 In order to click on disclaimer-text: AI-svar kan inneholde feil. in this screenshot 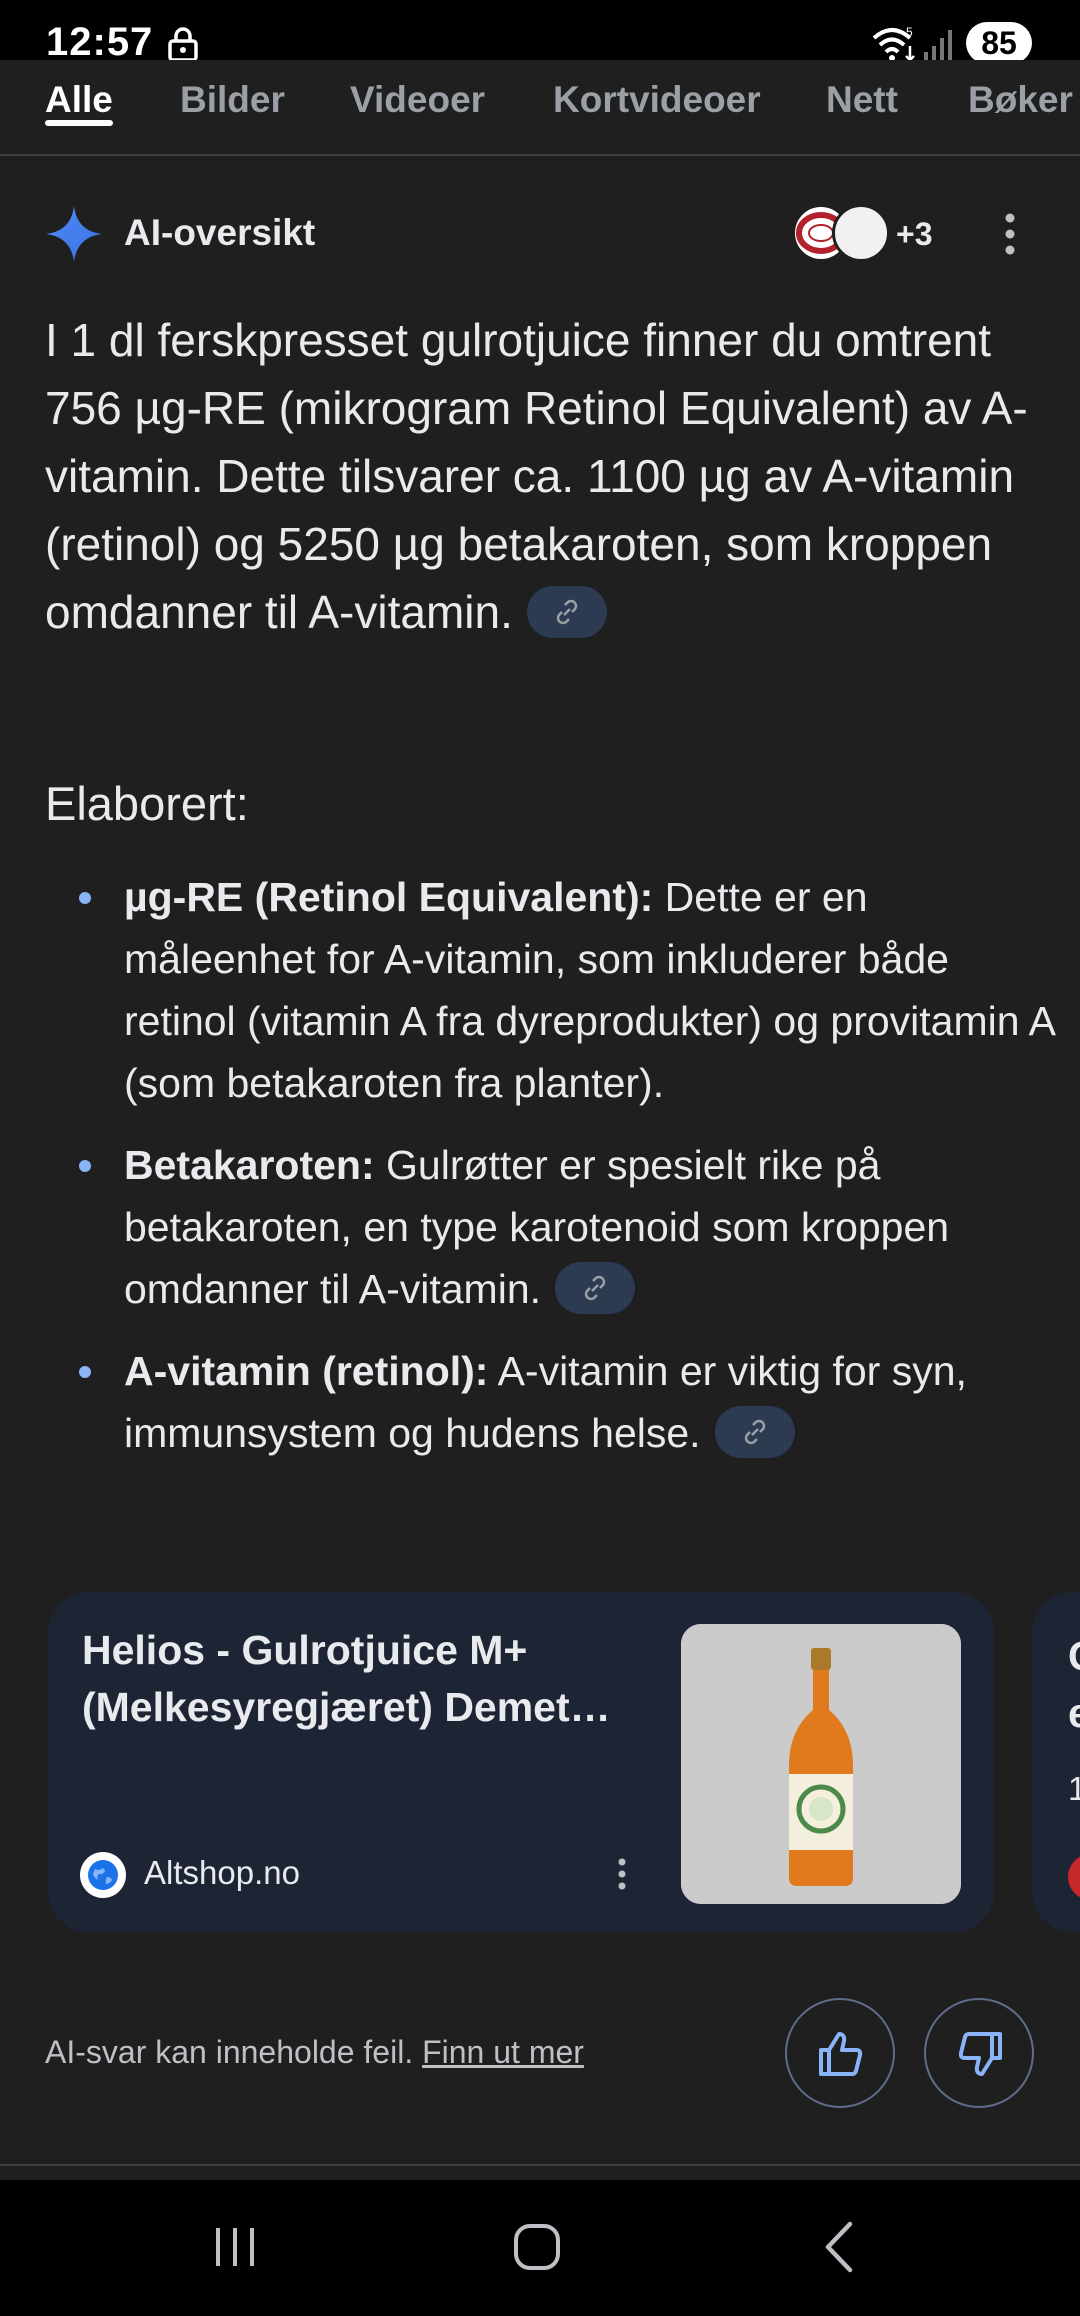, I will do `click(234, 2052)`.